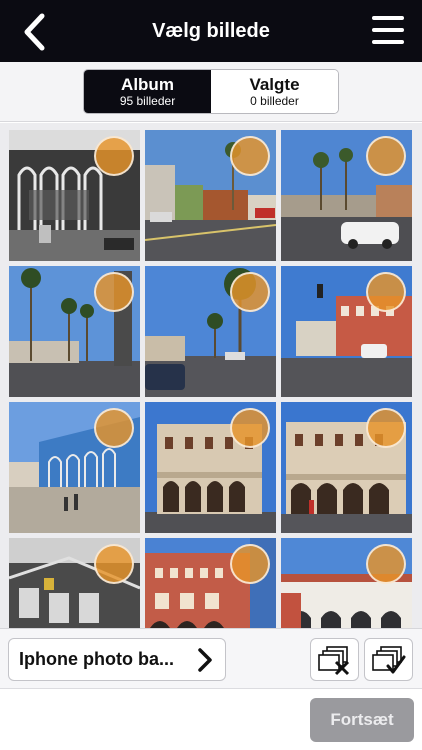  What do you see at coordinates (274, 84) in the screenshot?
I see `tab-selected-label: Valgte` at bounding box center [274, 84].